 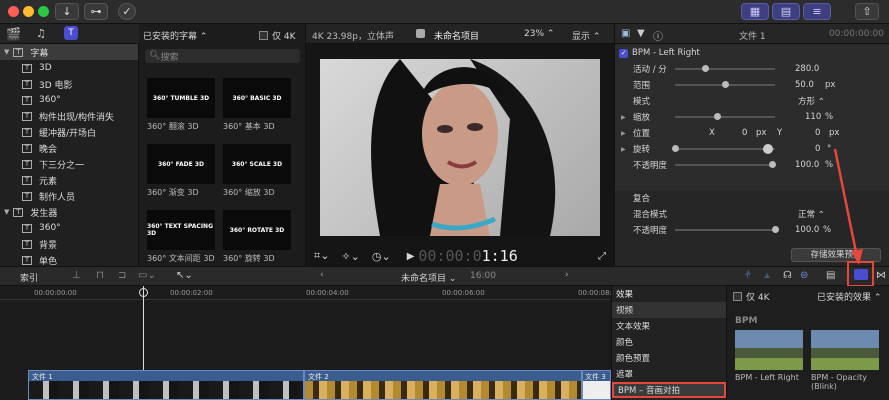 I want to click on comp-opacity-knob, so click(x=775, y=229).